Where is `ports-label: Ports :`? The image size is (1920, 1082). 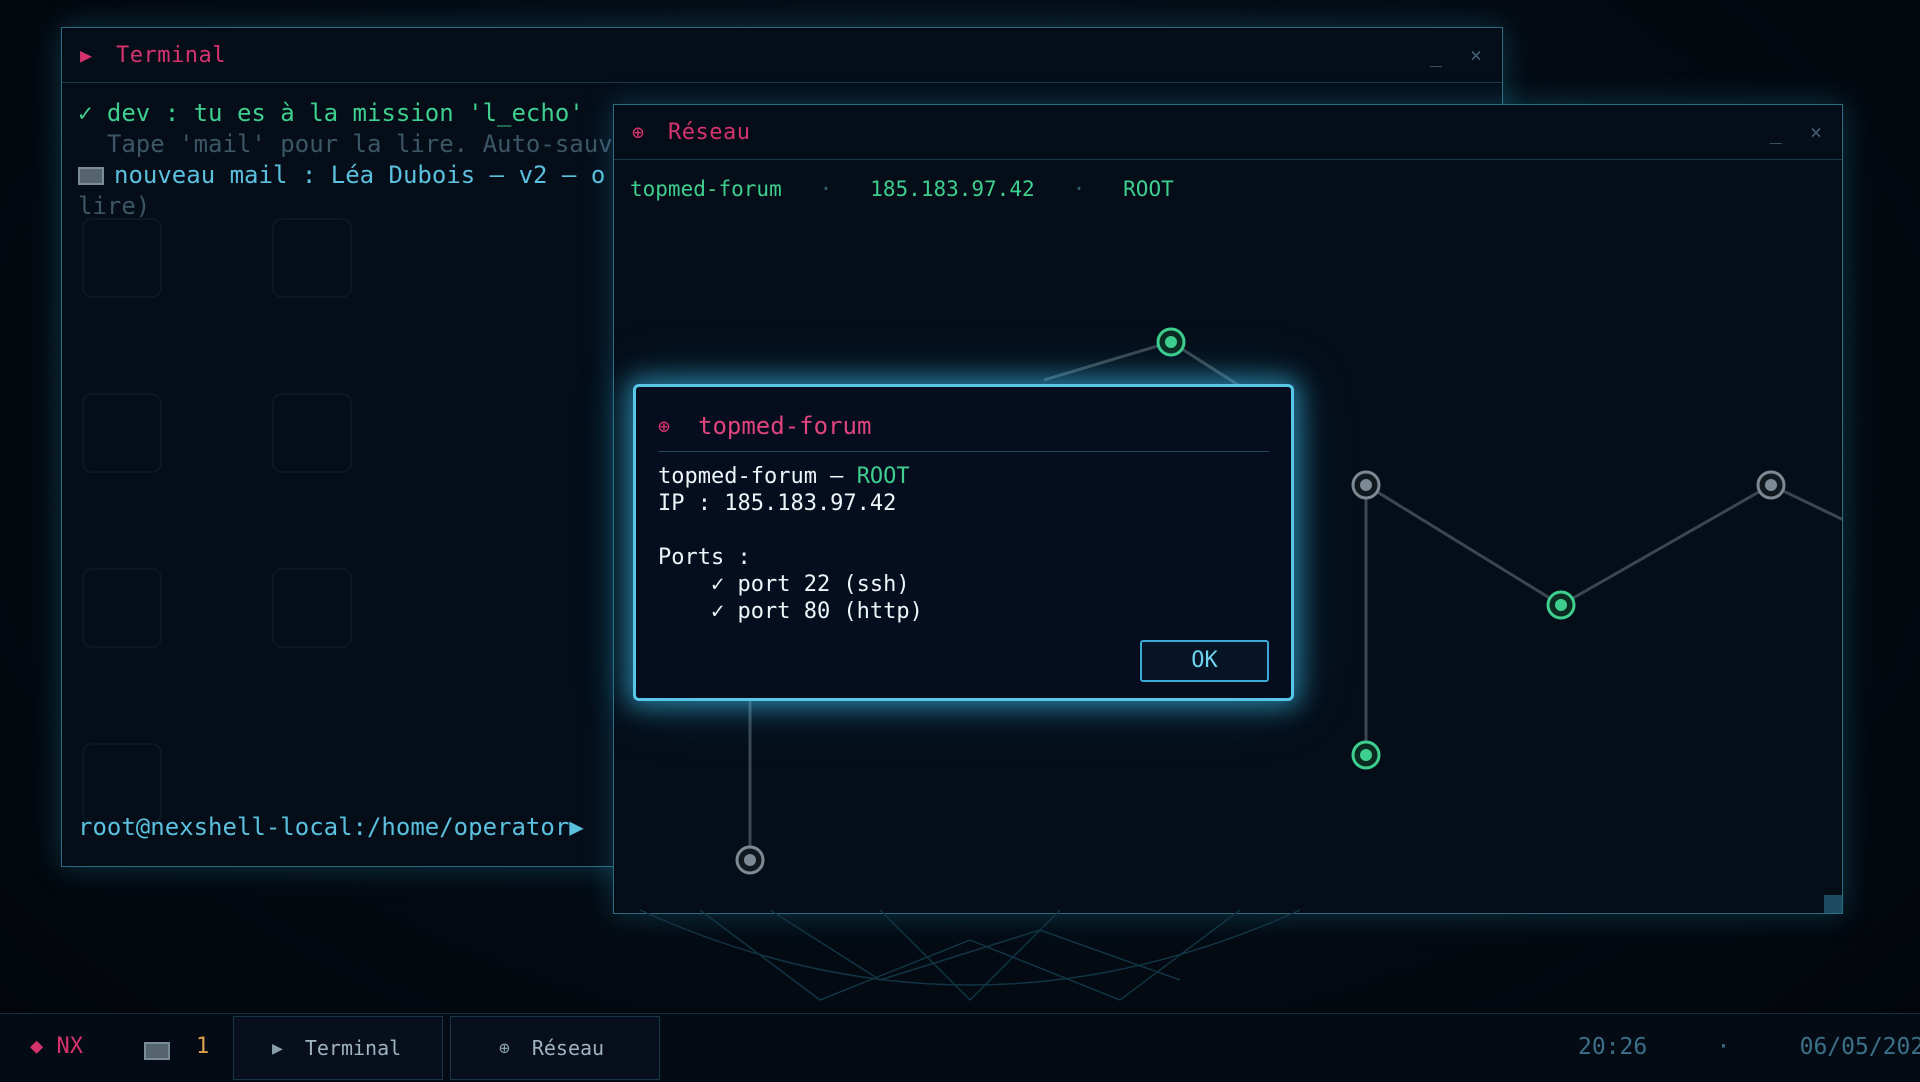 ports-label: Ports : is located at coordinates (704, 557).